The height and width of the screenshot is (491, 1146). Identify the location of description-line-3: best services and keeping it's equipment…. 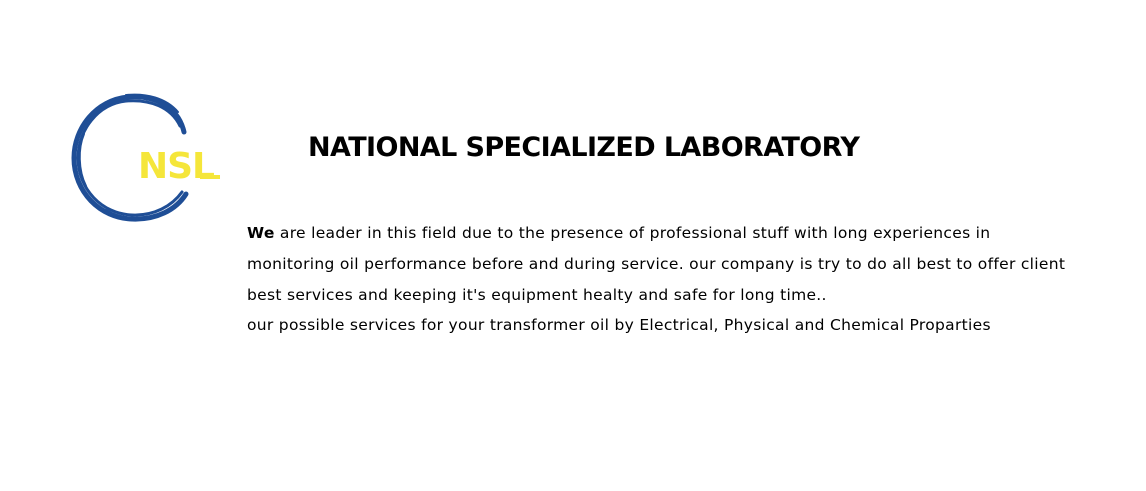
(537, 295).